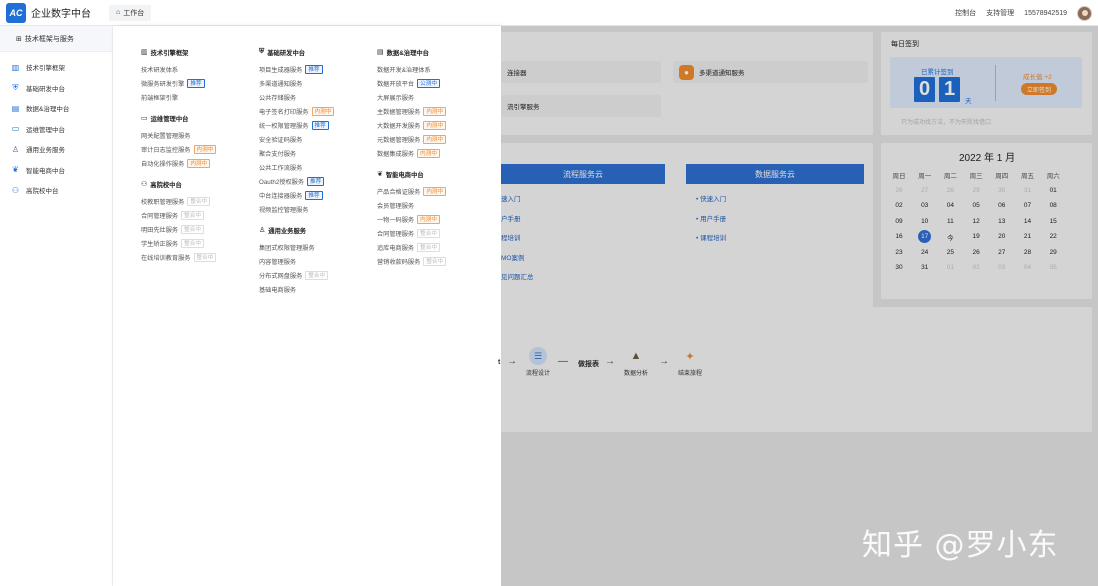 Image resolution: width=1098 pixels, height=586 pixels. Describe the element at coordinates (434, 219) in the screenshot. I see `menu-item: 一物一码服务 内测中` at that location.